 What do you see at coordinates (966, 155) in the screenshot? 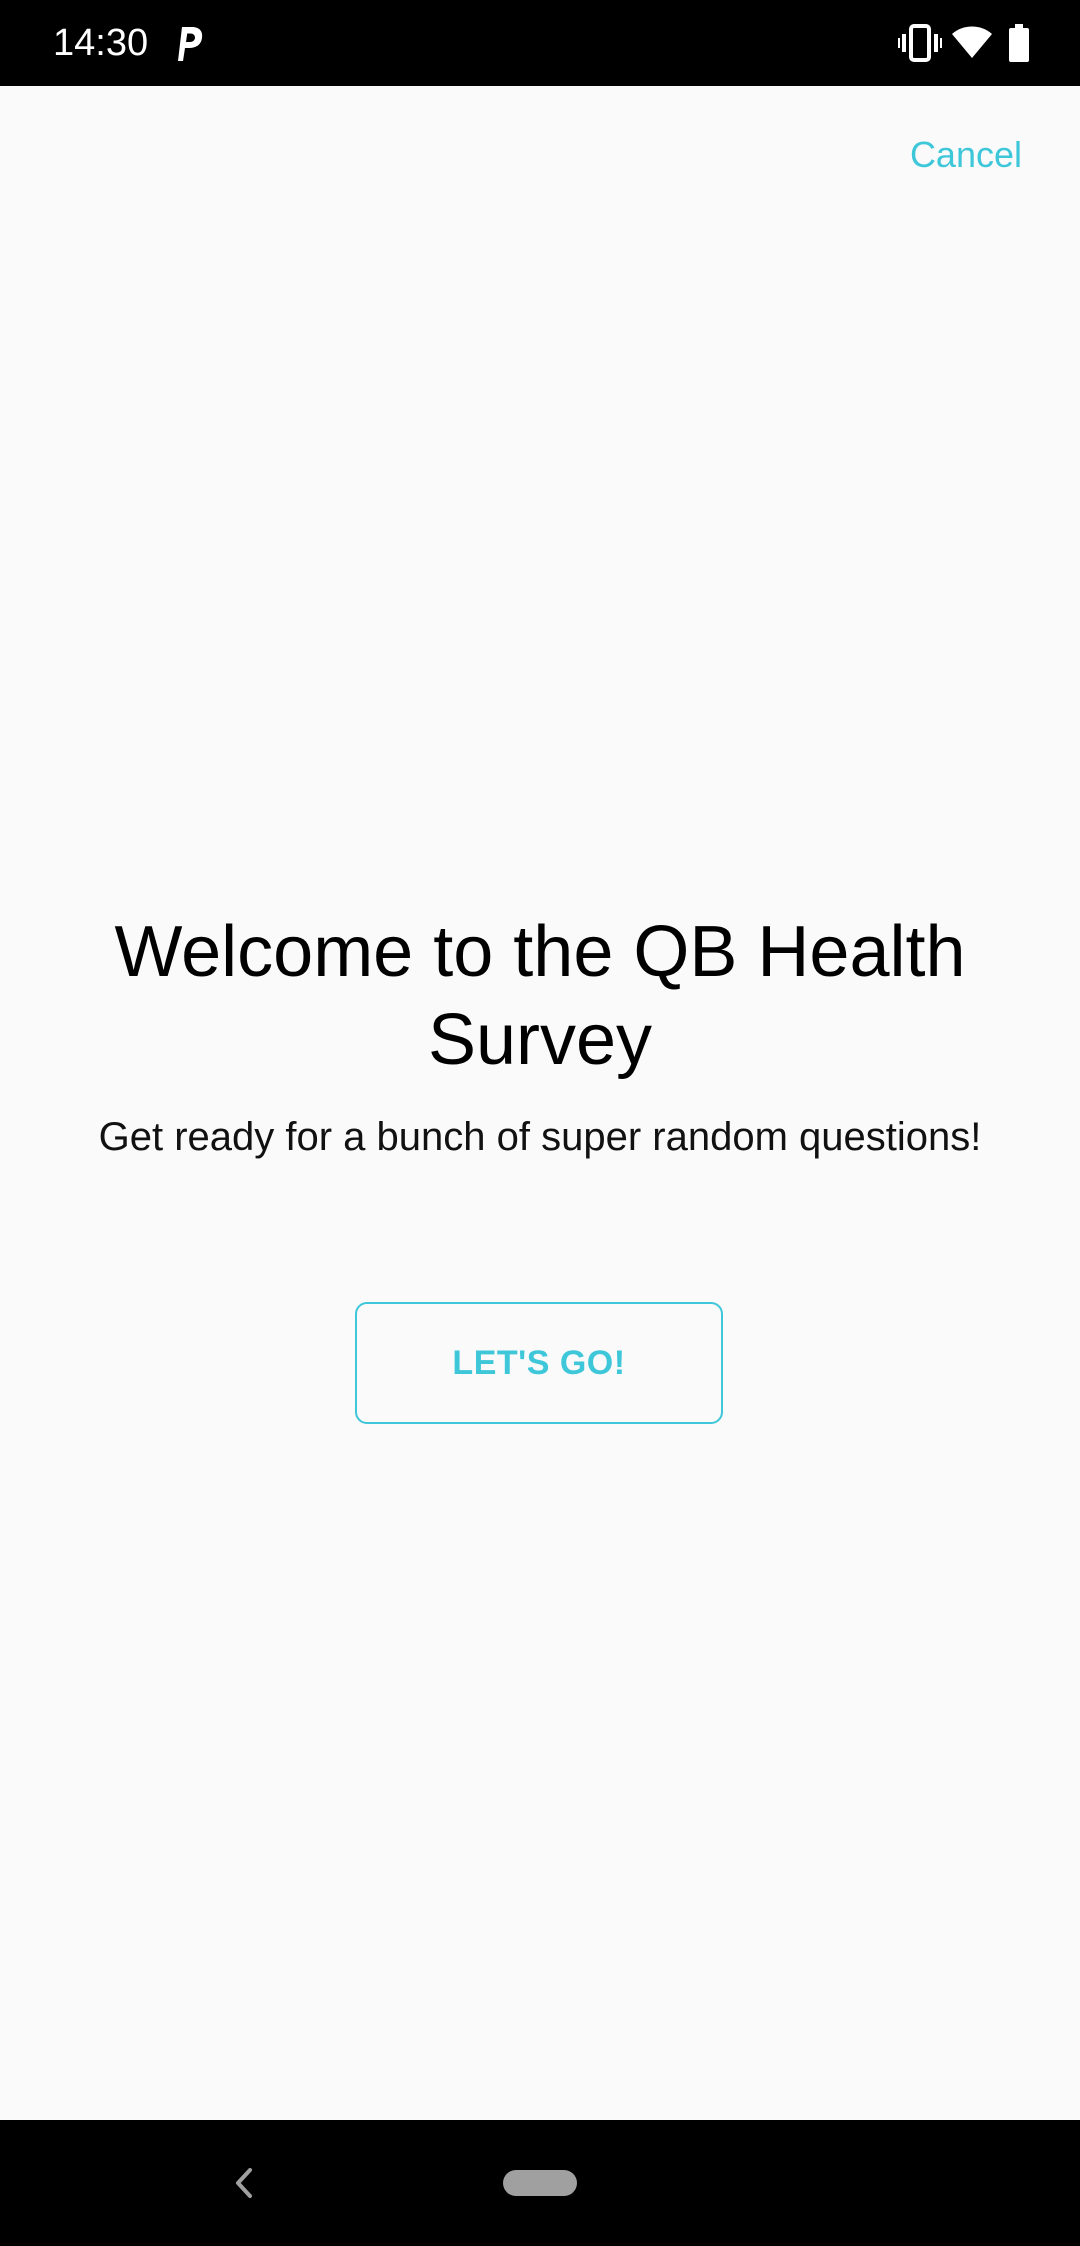
I see `cancel-button: Cancel` at bounding box center [966, 155].